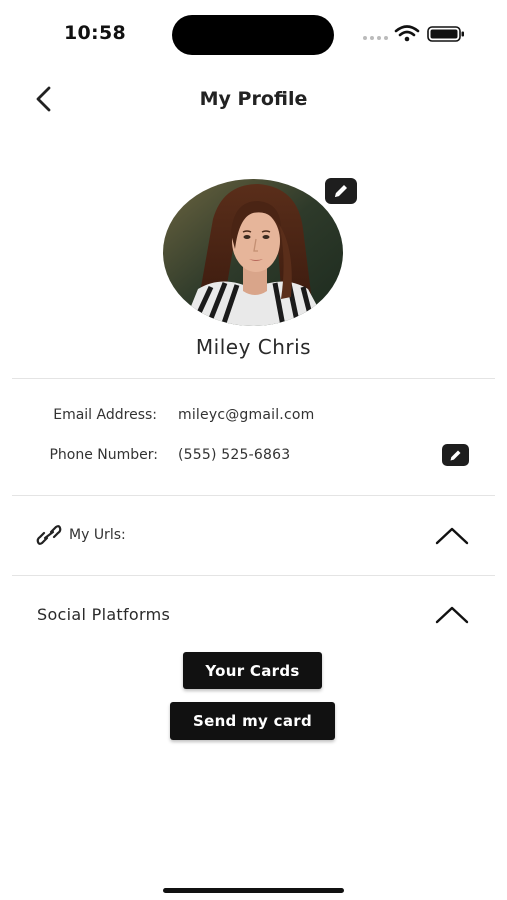 This screenshot has height=900, width=507. Describe the element at coordinates (104, 614) in the screenshot. I see `social-label: Social Platforms` at that location.